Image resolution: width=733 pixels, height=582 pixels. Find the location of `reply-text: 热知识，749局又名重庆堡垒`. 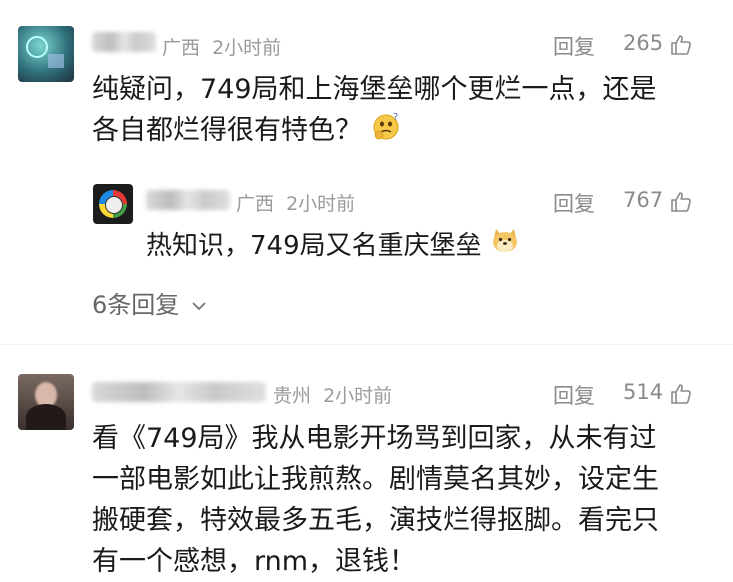

reply-text: 热知识，749局又名重庆堡垒 is located at coordinates (333, 246).